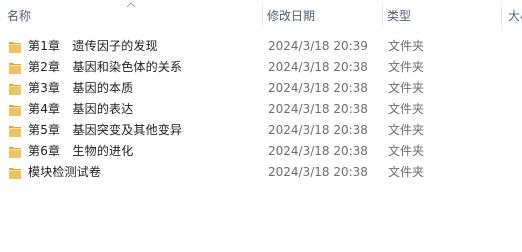 This screenshot has height=252, width=522. What do you see at coordinates (65, 172) in the screenshot?
I see `folder-name: 模块检测试卷` at bounding box center [65, 172].